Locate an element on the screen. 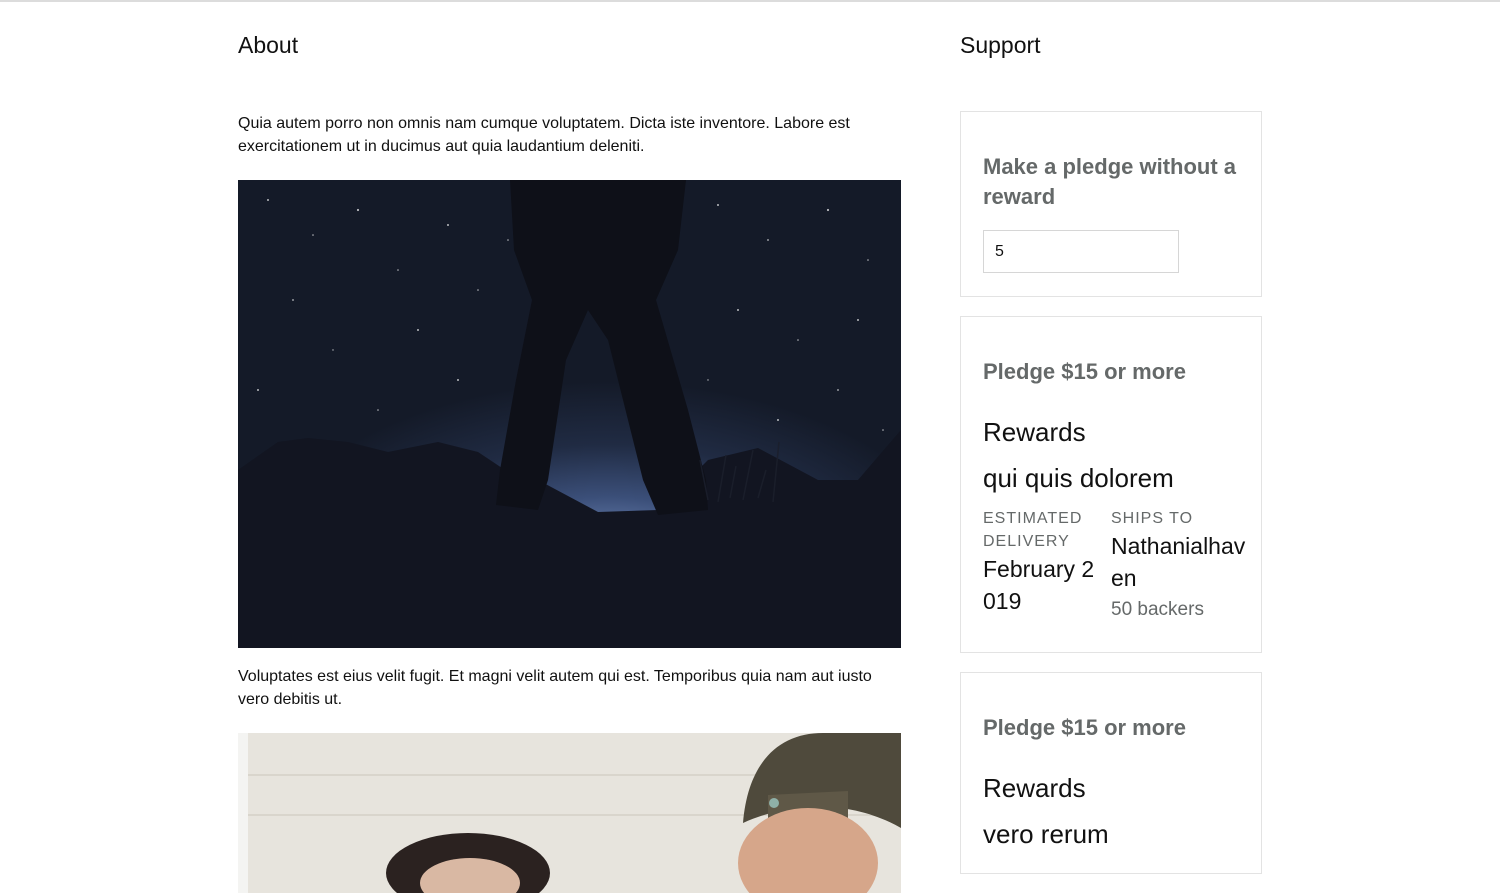 This screenshot has height=893, width=1500. ships-to-value: Nathanialhaven is located at coordinates (1178, 562).